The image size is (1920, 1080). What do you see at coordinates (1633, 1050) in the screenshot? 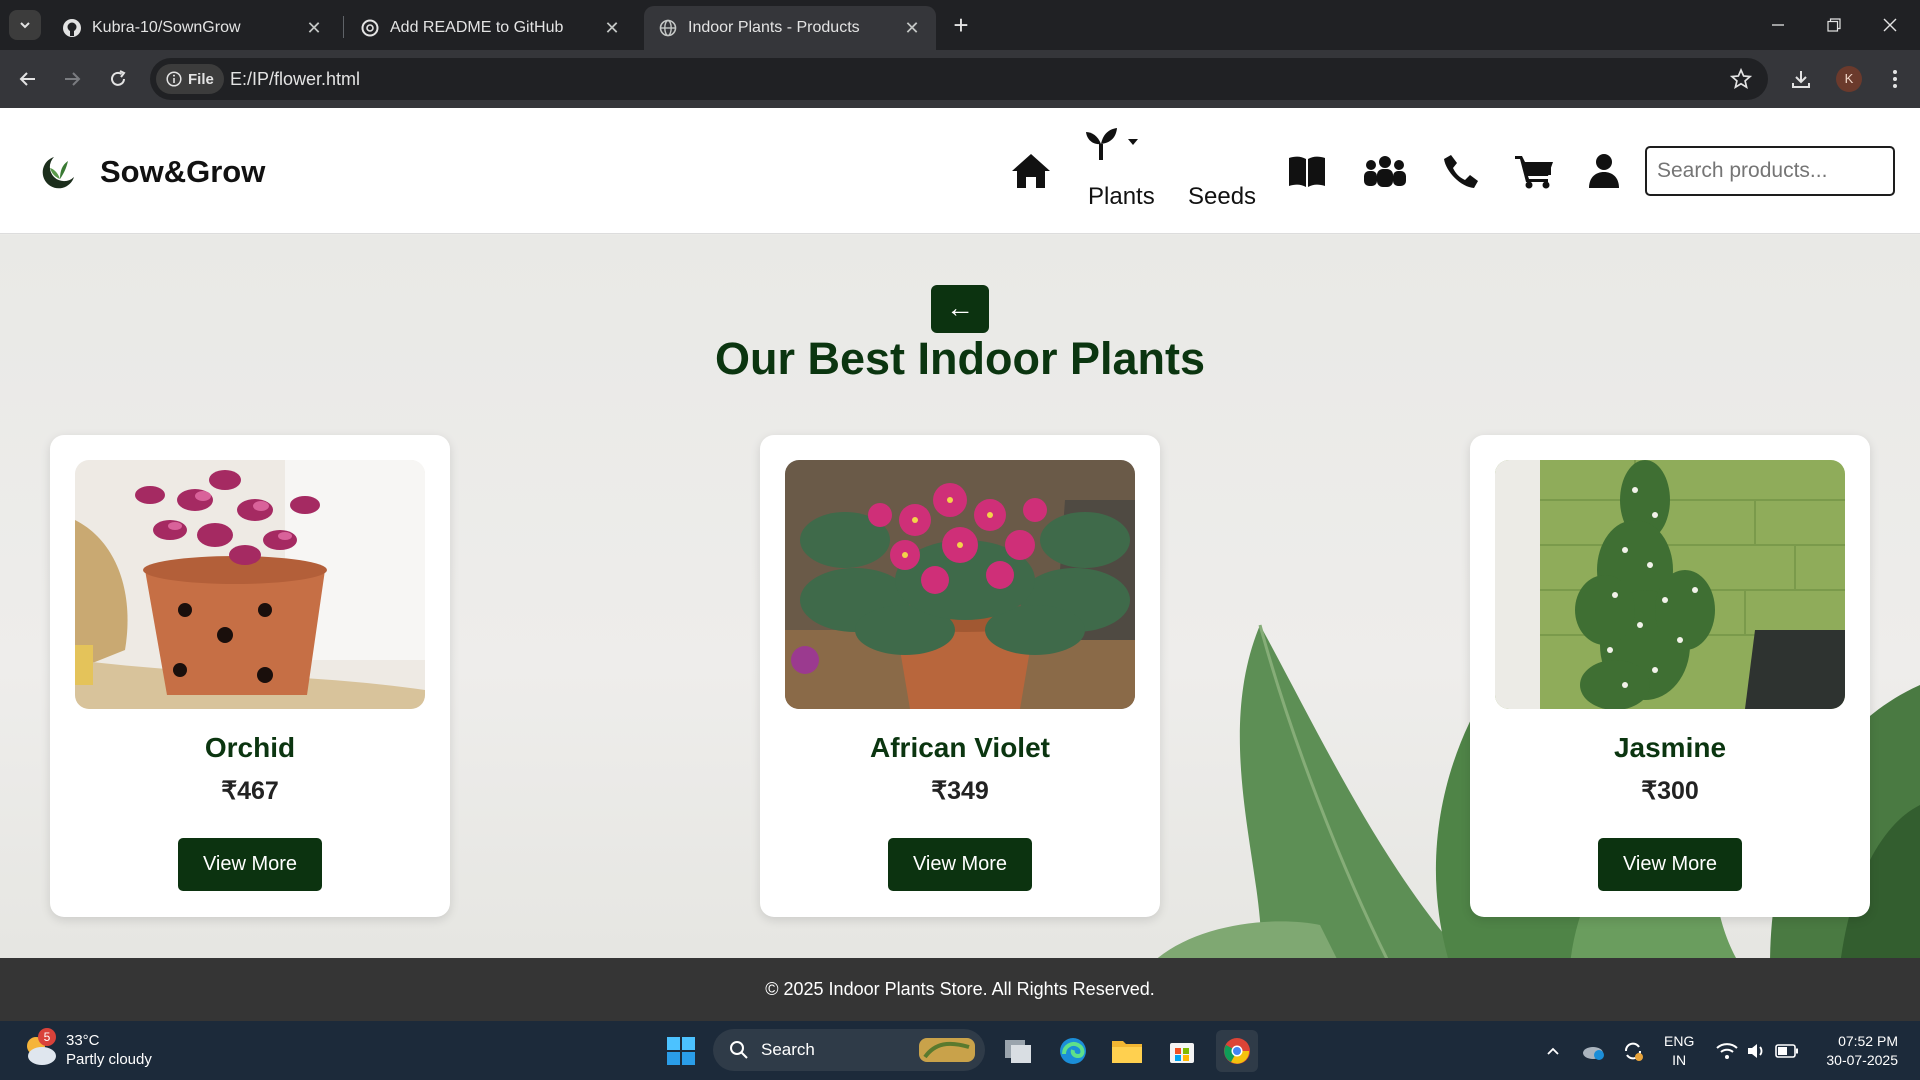
I see `sync-tray-icon` at bounding box center [1633, 1050].